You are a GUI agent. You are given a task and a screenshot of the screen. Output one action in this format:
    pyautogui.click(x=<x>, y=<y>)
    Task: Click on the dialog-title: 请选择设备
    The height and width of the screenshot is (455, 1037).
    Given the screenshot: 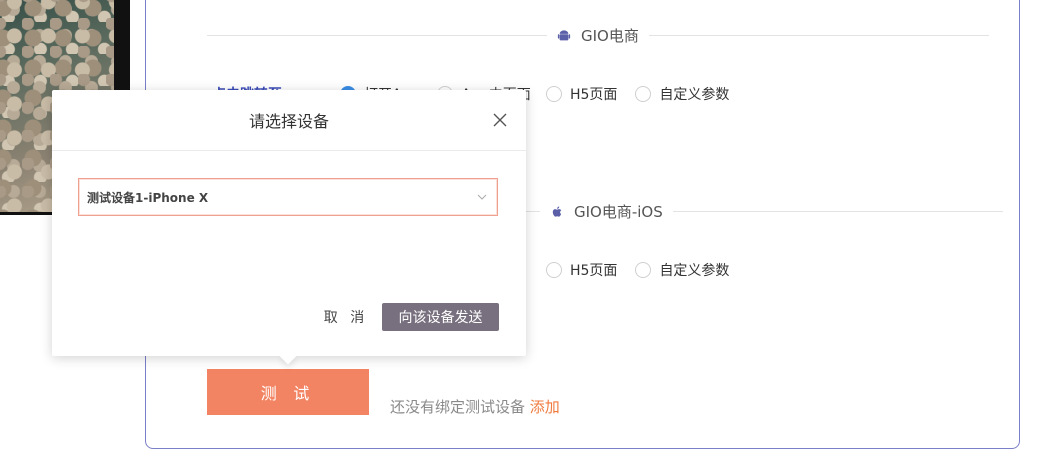 What is the action you would take?
    pyautogui.click(x=288, y=121)
    